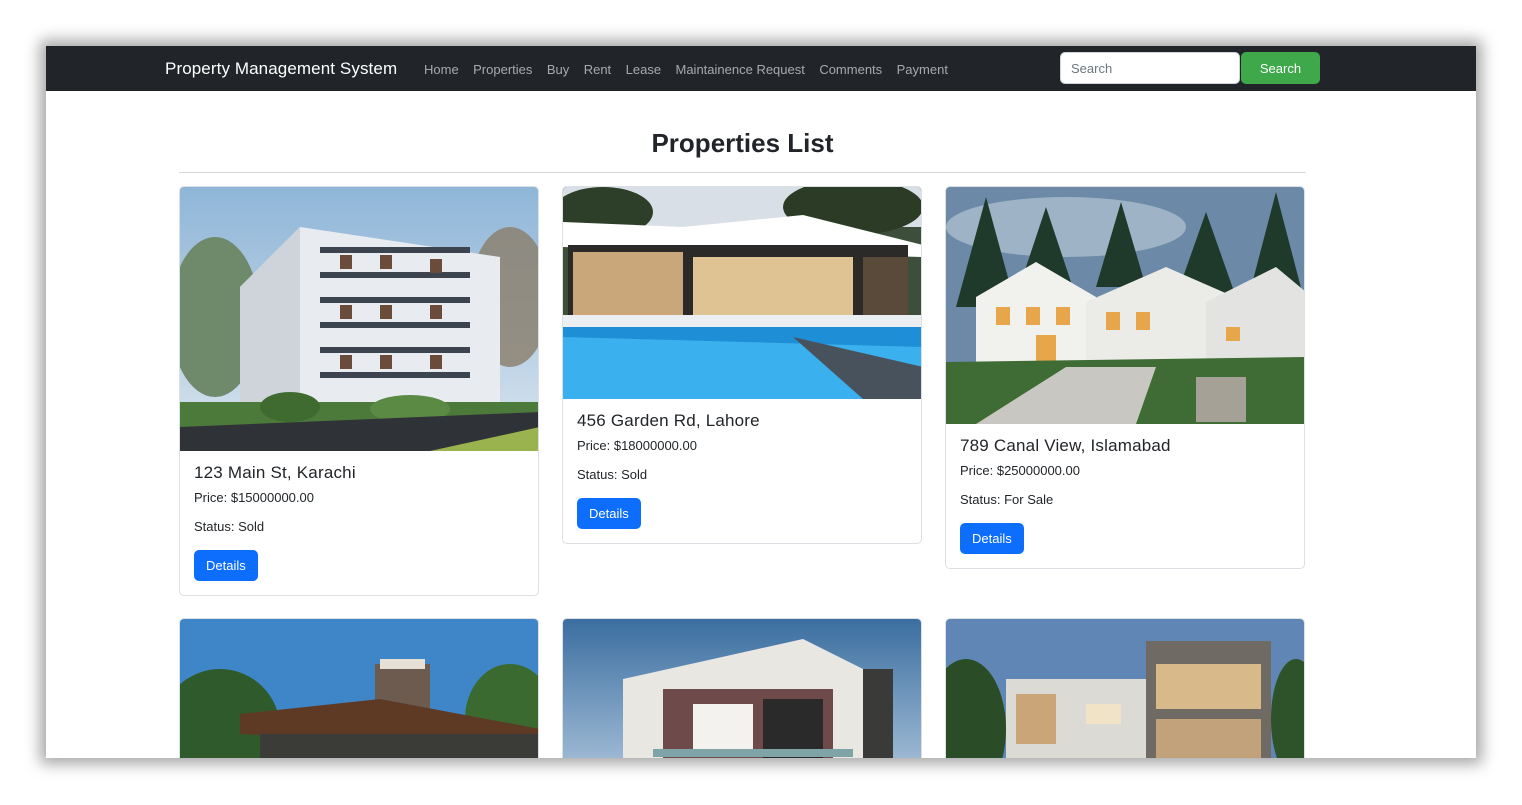  I want to click on property-address: 789 Canal View, Islamabad, so click(1065, 445).